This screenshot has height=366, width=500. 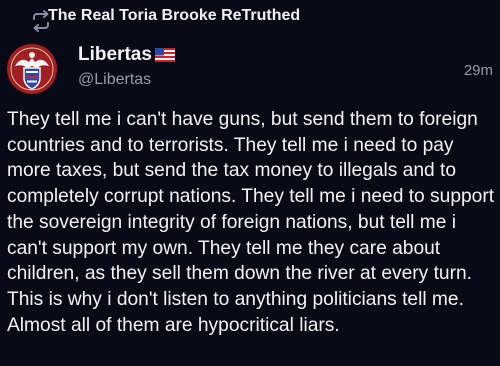 I want to click on eagle-shield-avatar-icon, so click(x=32, y=69).